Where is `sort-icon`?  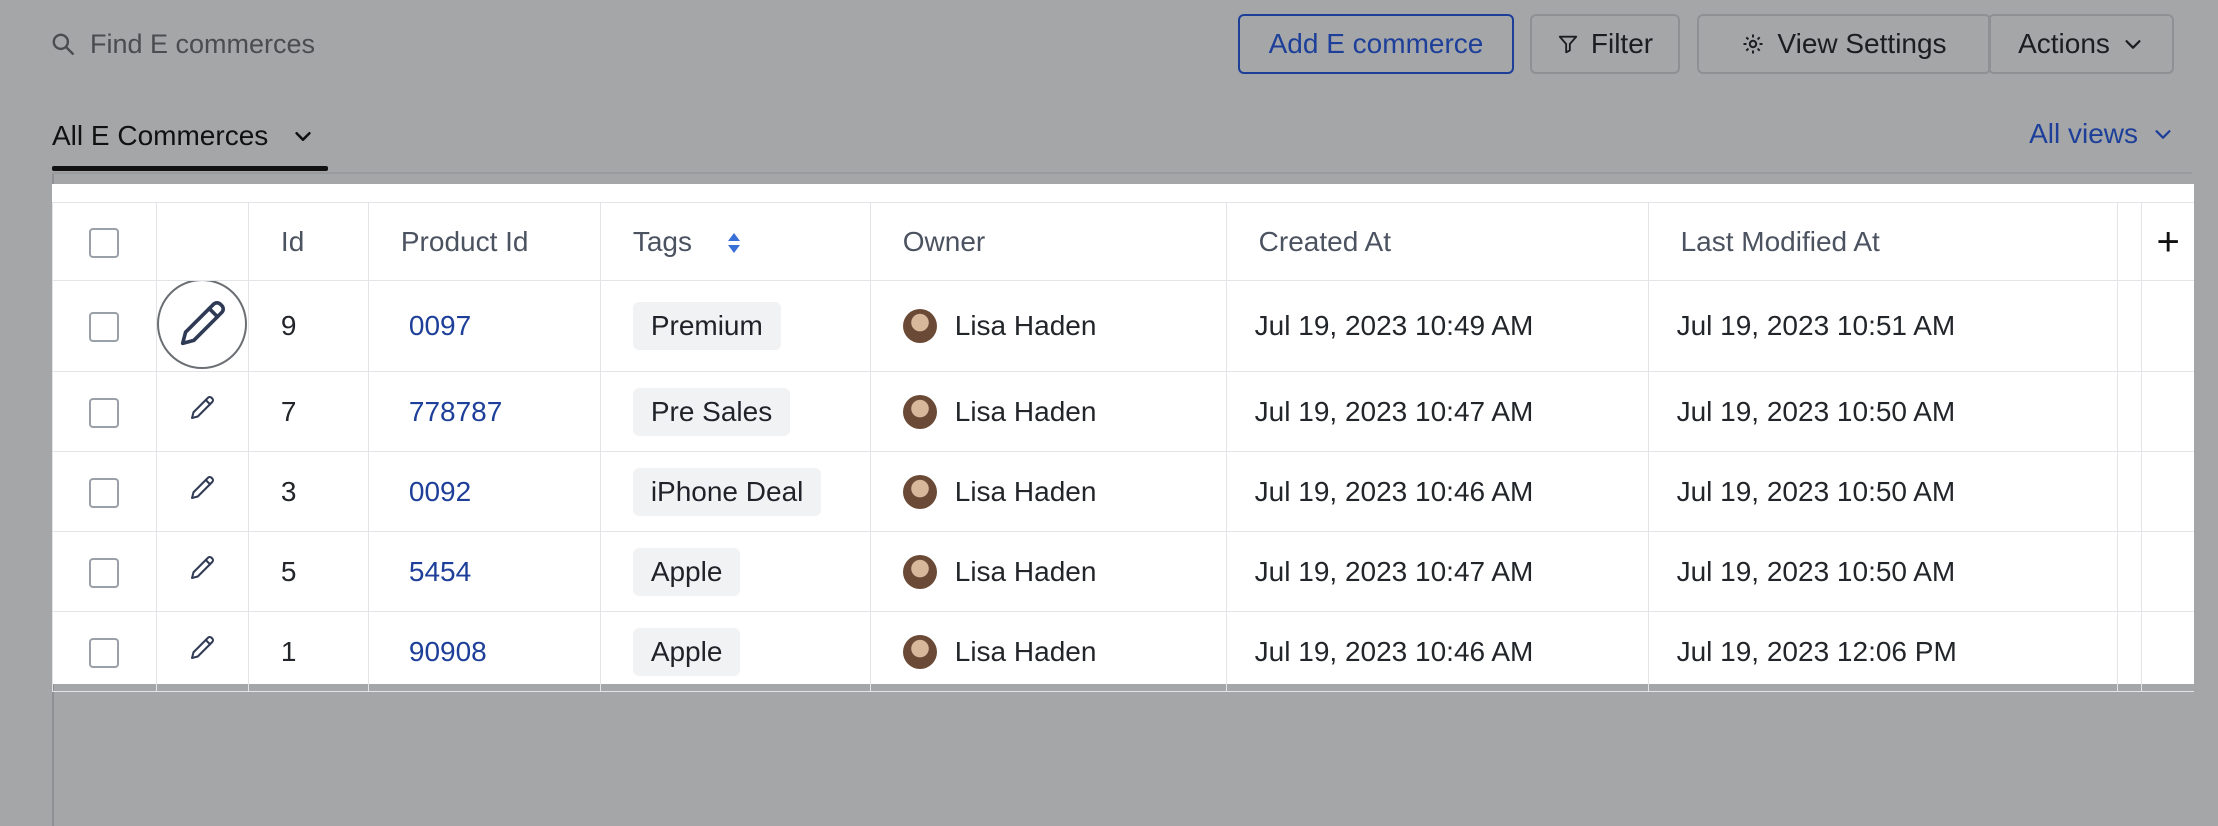
sort-icon is located at coordinates (734, 243).